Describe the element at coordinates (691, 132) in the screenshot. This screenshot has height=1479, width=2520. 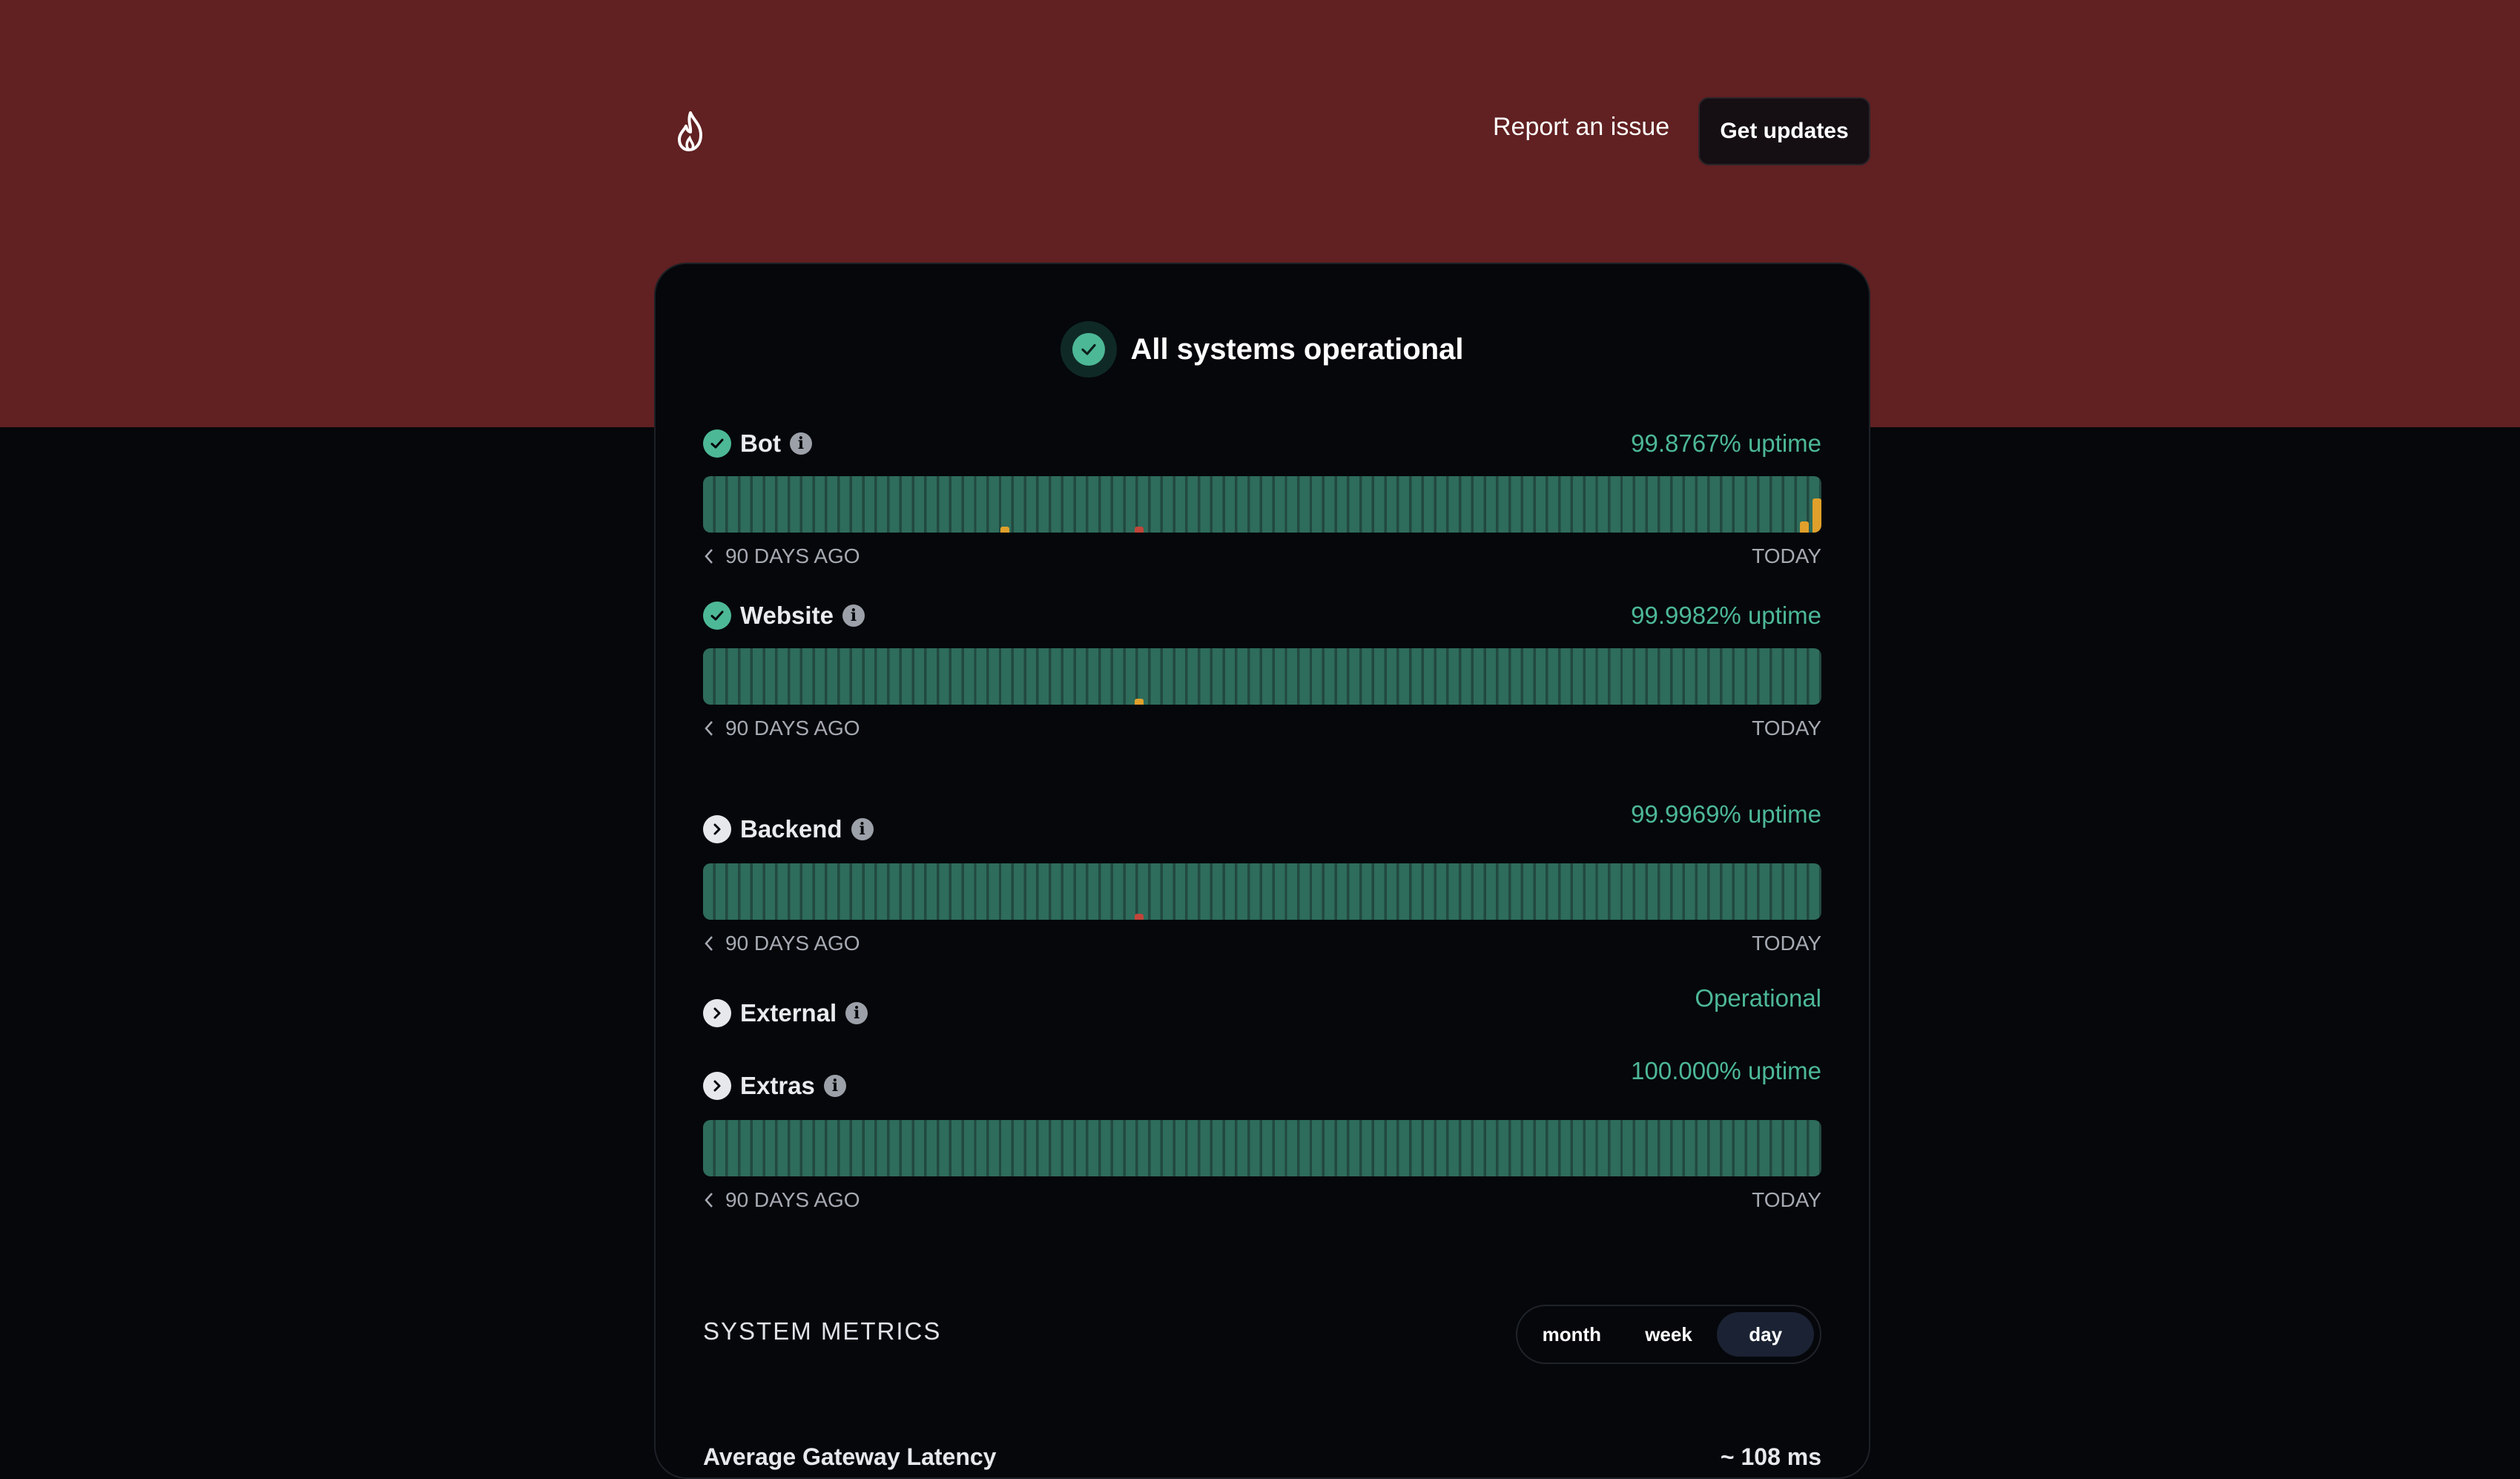
I see `flame-icon` at that location.